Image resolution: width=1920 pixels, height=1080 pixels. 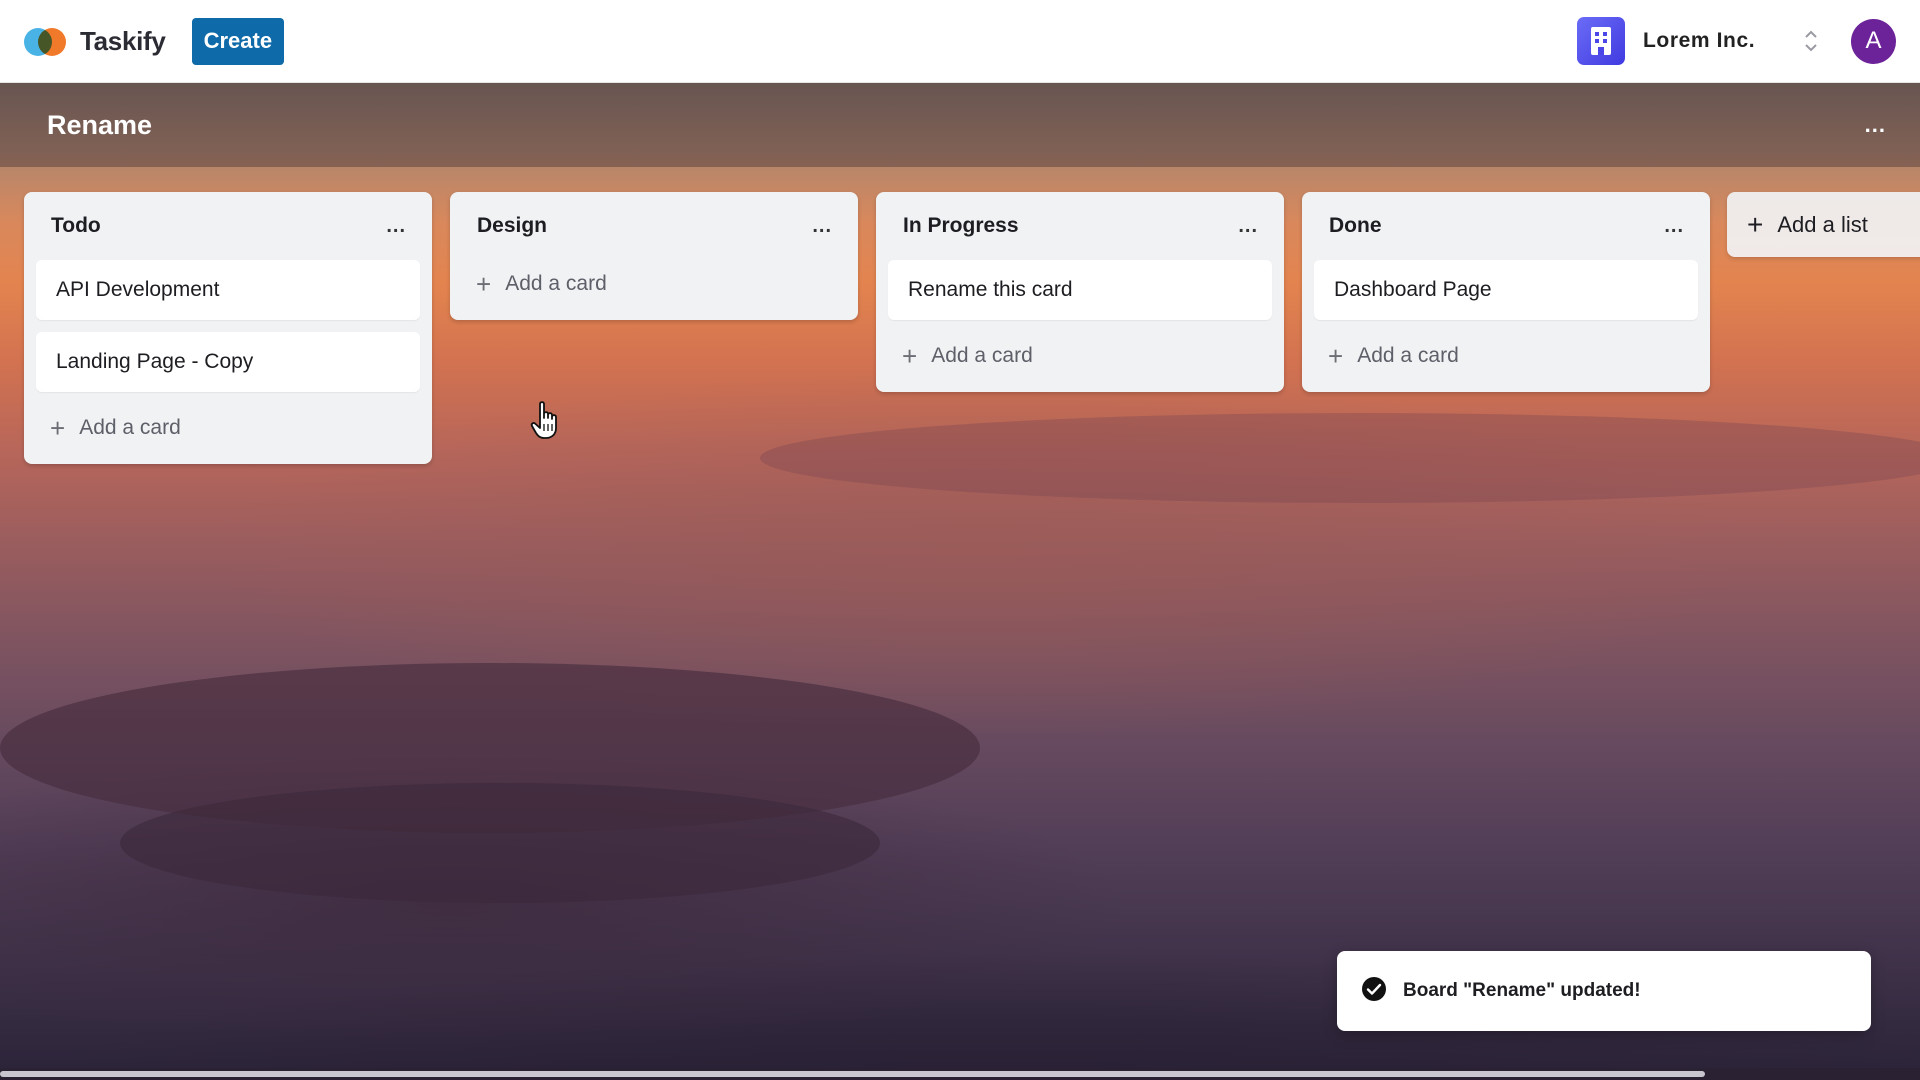 What do you see at coordinates (99, 125) in the screenshot?
I see `board-title: Rename` at bounding box center [99, 125].